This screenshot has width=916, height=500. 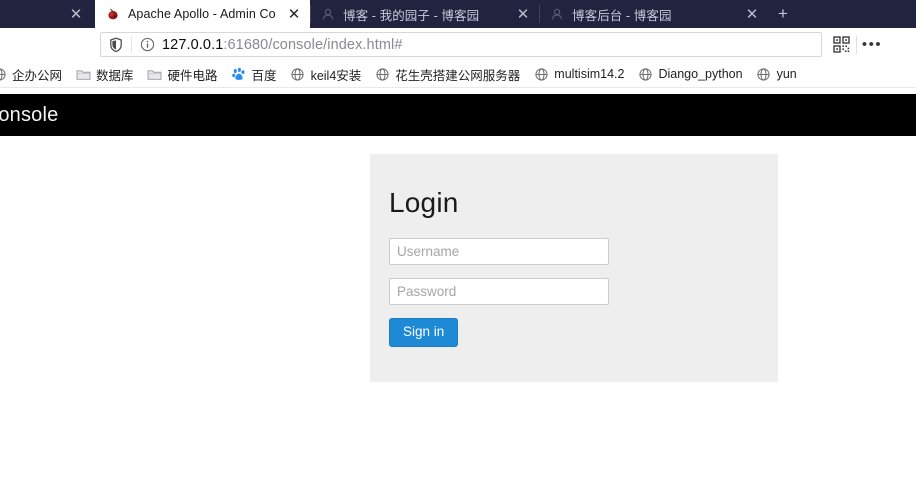 I want to click on tab-item-apache-apollo: Apache Apollo - Admin Con ✕, so click(x=202, y=14).